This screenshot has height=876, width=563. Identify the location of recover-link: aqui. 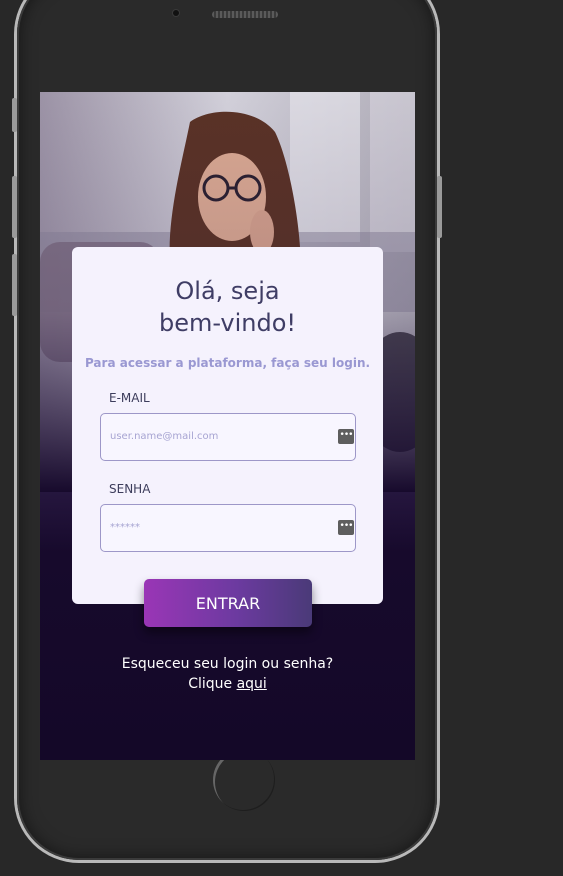
(252, 684).